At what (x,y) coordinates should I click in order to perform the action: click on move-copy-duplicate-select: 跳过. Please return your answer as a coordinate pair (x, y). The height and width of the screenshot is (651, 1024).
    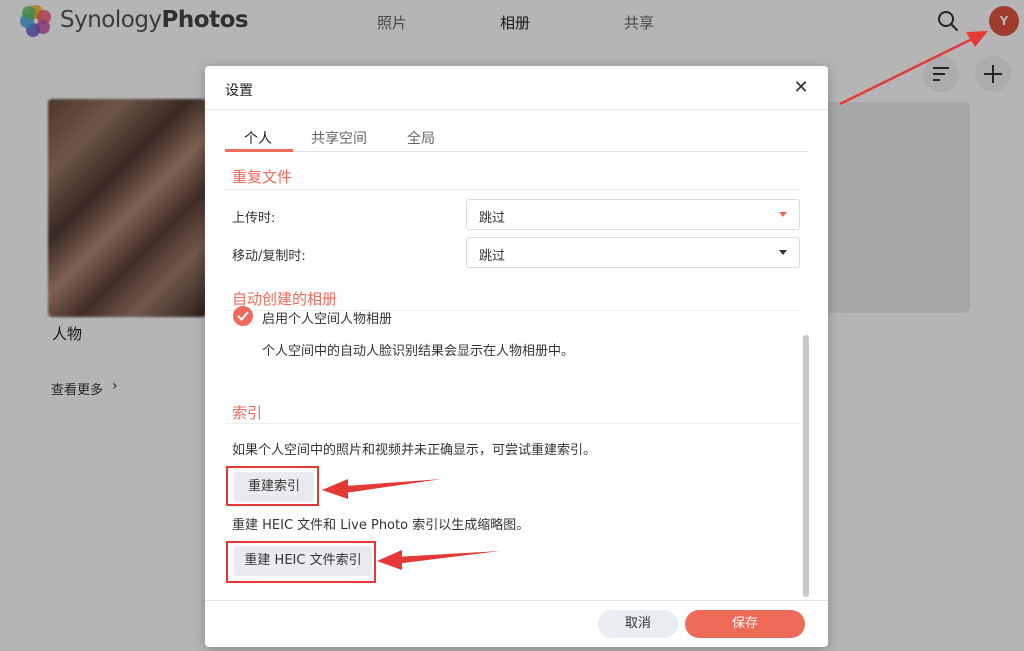
    Looking at the image, I should click on (633, 252).